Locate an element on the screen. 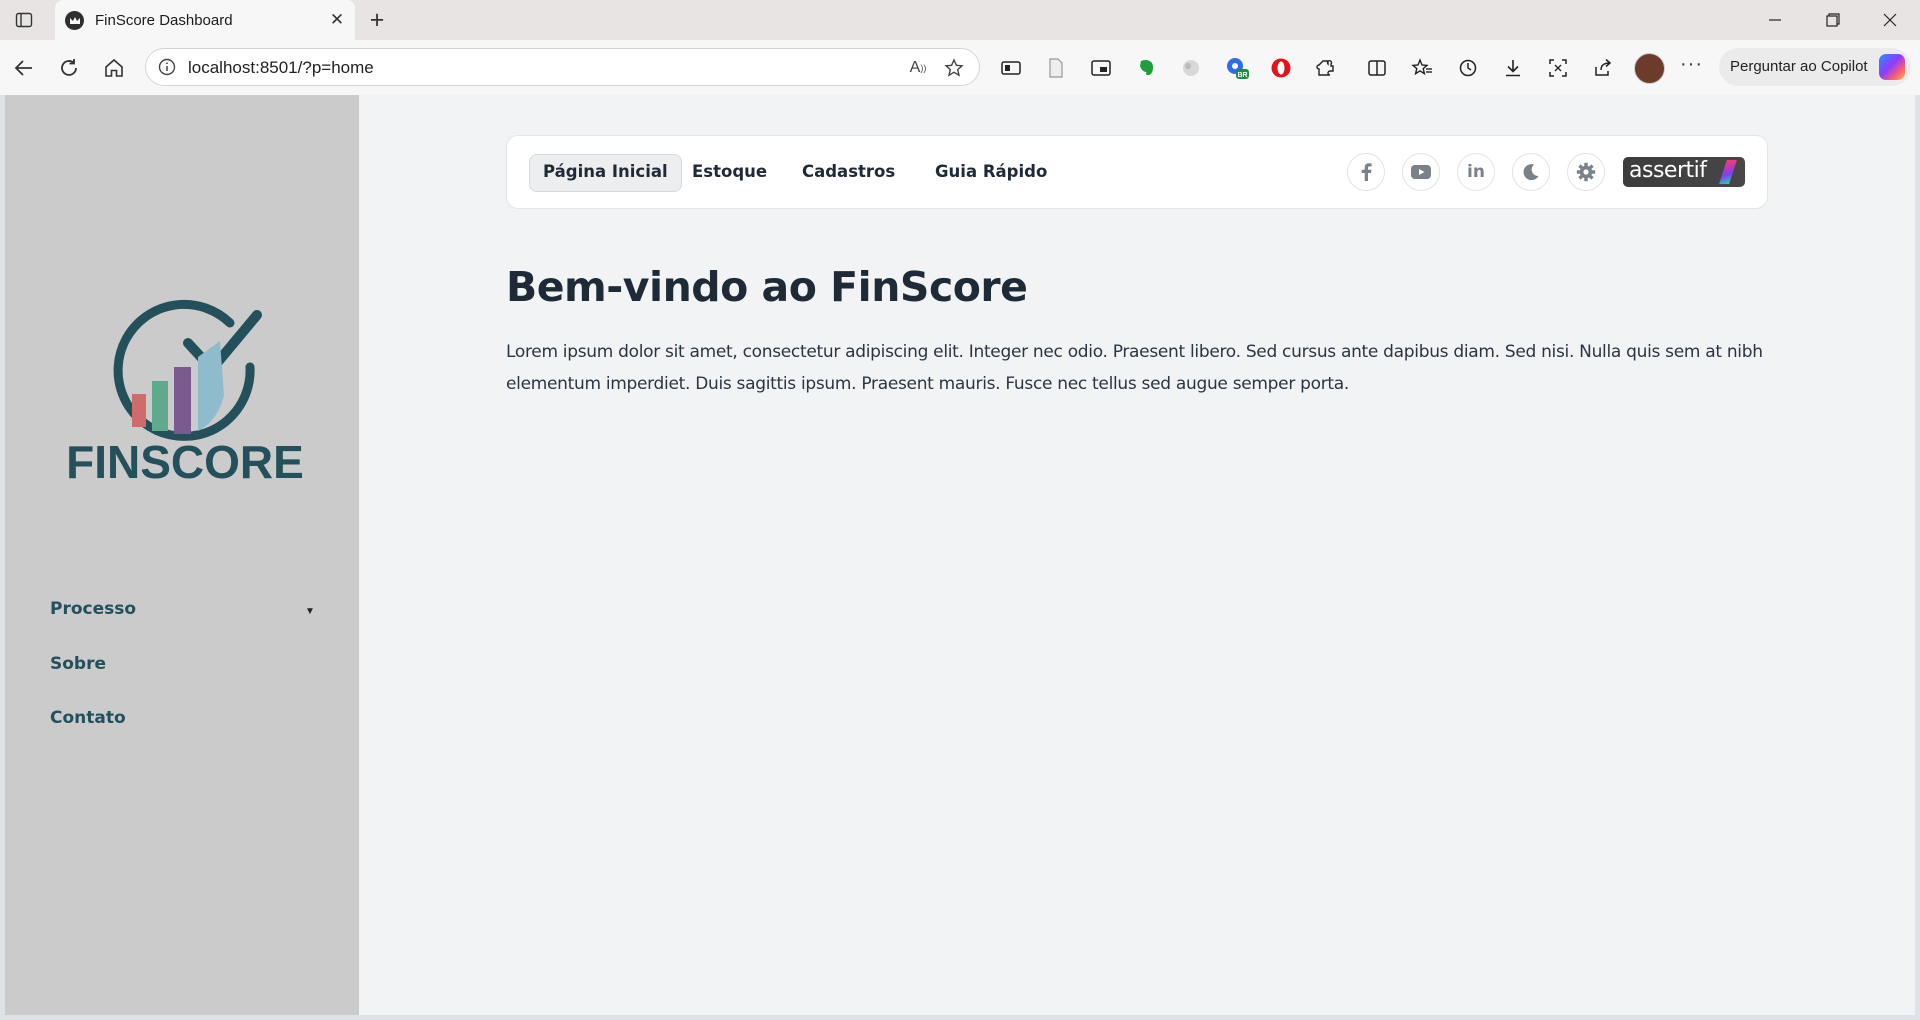 The height and width of the screenshot is (1020, 1920). new-tab-icon: + is located at coordinates (377, 20).